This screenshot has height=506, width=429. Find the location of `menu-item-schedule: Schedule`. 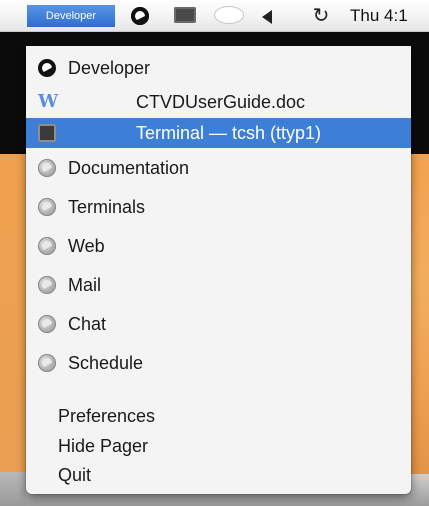

menu-item-schedule: Schedule is located at coordinates (218, 363).